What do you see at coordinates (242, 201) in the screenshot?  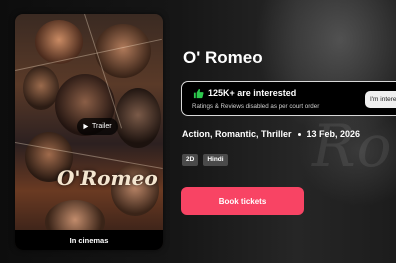 I see `book-tickets-button: Book tickets` at bounding box center [242, 201].